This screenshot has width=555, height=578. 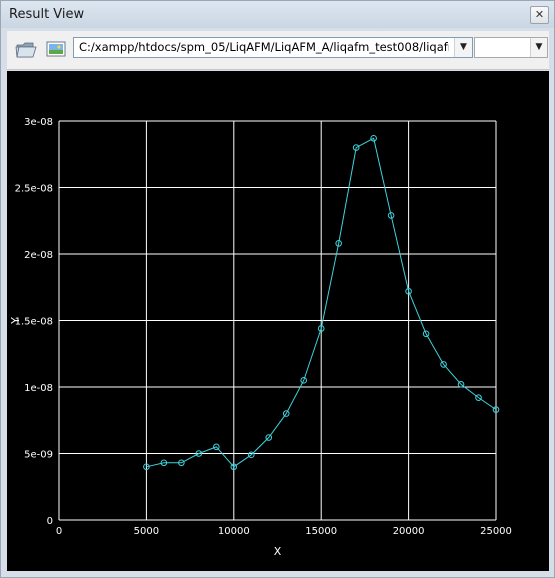 What do you see at coordinates (496, 531) in the screenshot?
I see `x-tick-label: 25000` at bounding box center [496, 531].